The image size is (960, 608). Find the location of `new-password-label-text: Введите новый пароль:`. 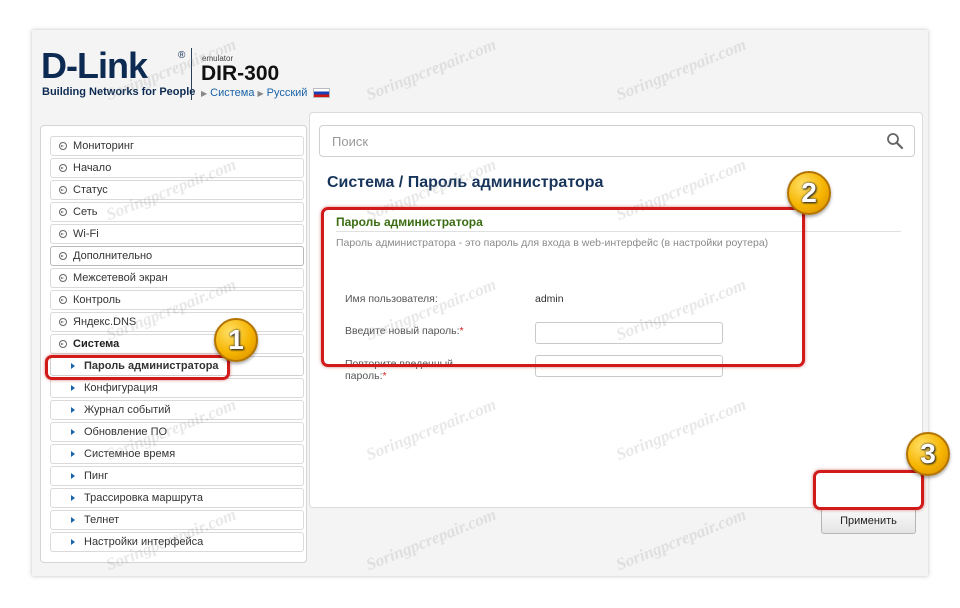

new-password-label-text: Введите новый пароль: is located at coordinates (402, 331).